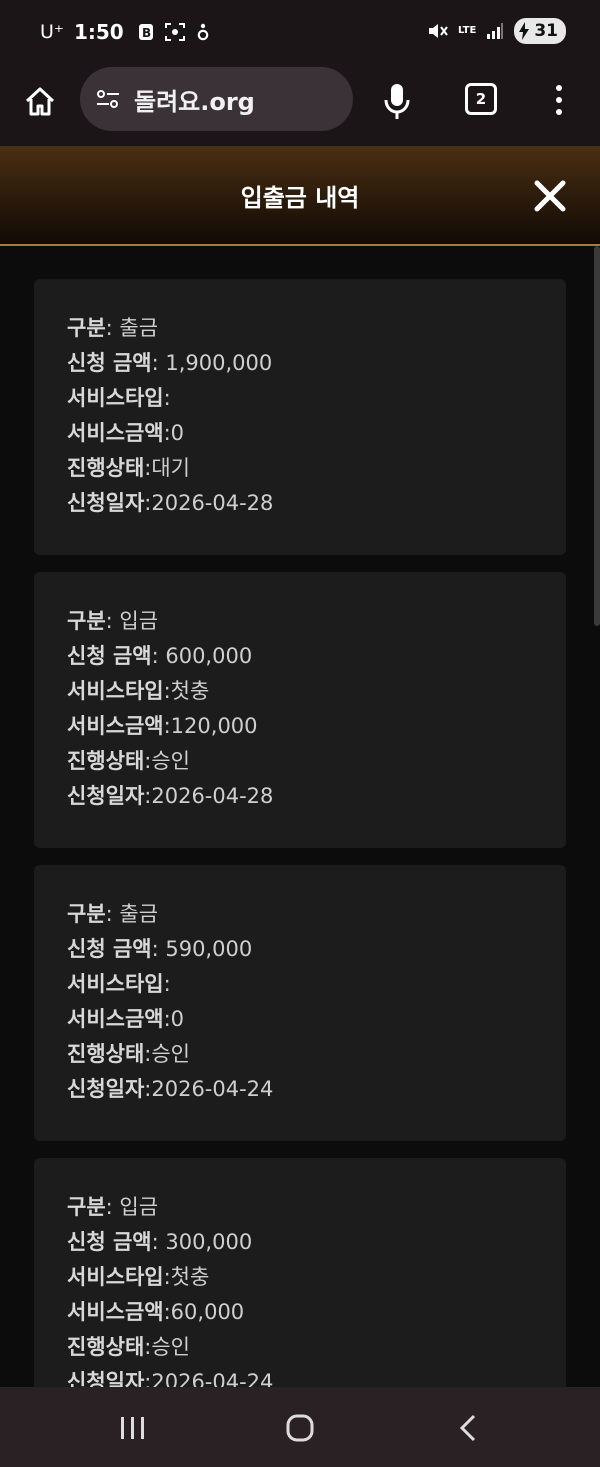  I want to click on status-value: :대기, so click(167, 468).